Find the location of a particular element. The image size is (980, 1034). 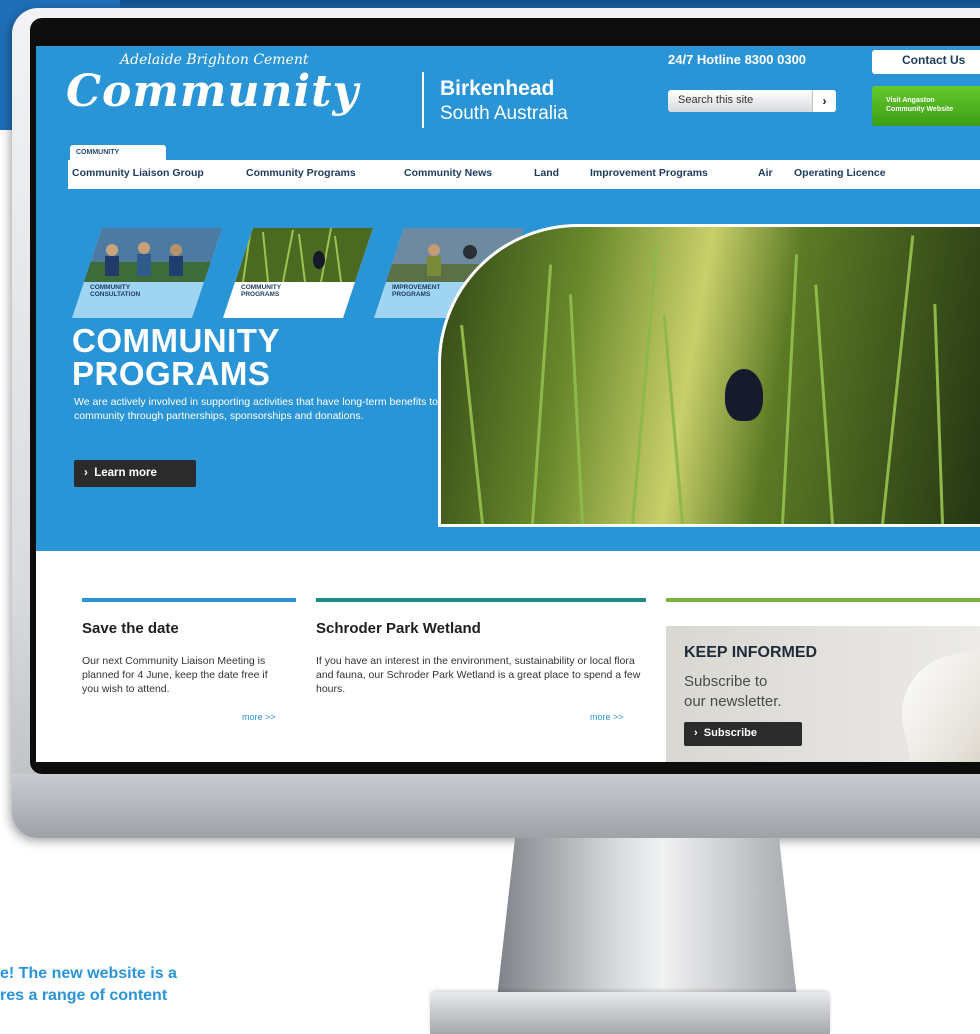

promo-label-line: IMPROVEMENT is located at coordinates (416, 287).